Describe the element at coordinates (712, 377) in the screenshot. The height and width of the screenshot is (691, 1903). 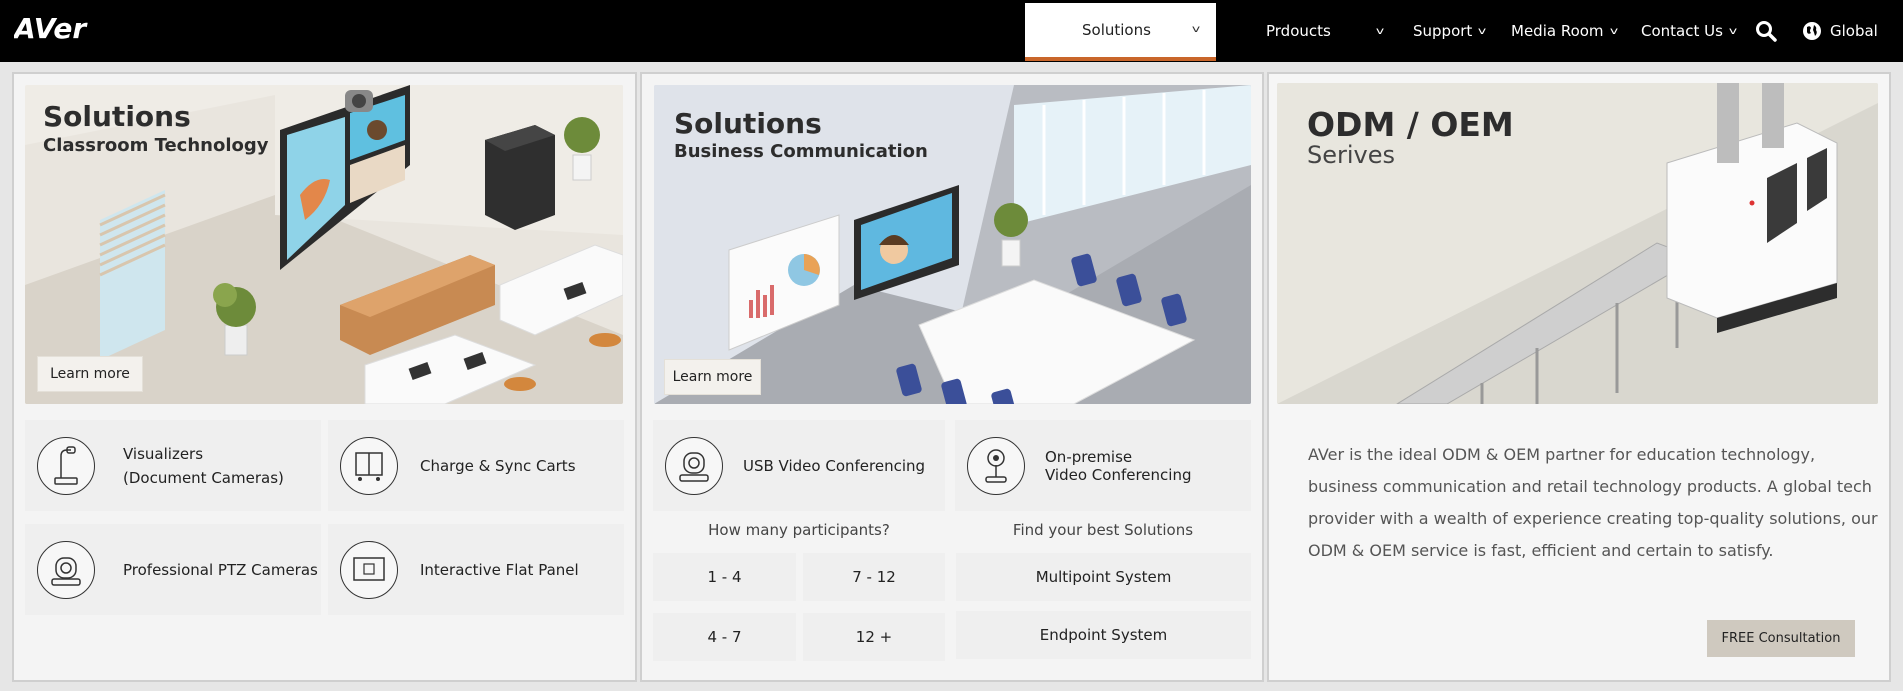
I see `business-learn-more-button: Learn more` at that location.